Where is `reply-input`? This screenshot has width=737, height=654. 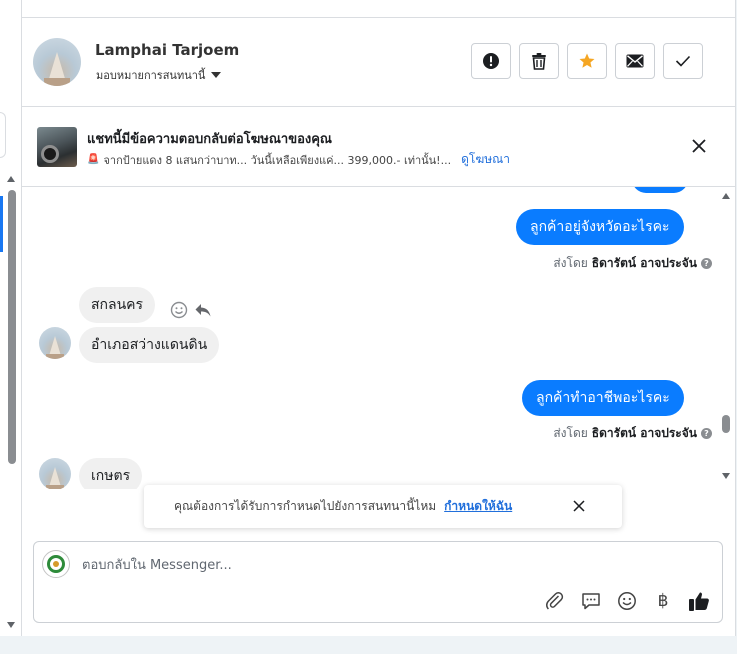
reply-input is located at coordinates (382, 565).